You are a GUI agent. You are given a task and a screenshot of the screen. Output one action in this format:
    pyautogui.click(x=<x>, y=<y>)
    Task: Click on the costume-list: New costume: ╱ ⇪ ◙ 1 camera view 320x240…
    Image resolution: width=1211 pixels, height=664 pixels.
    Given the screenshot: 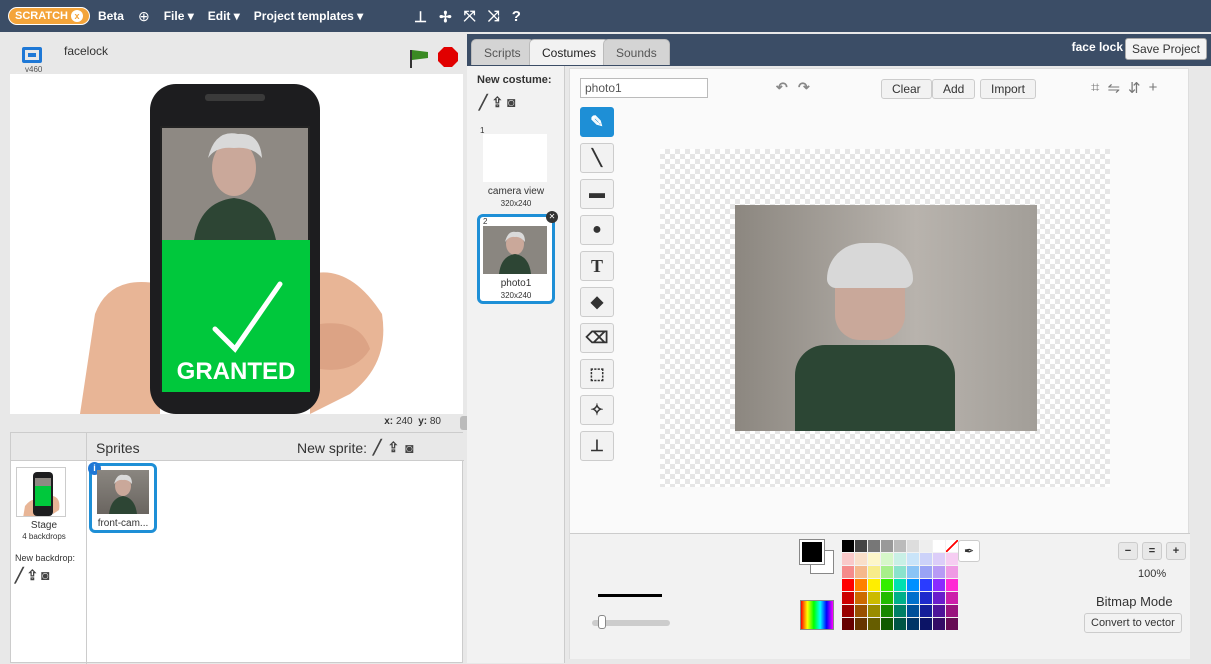 What is the action you would take?
    pyautogui.click(x=516, y=364)
    